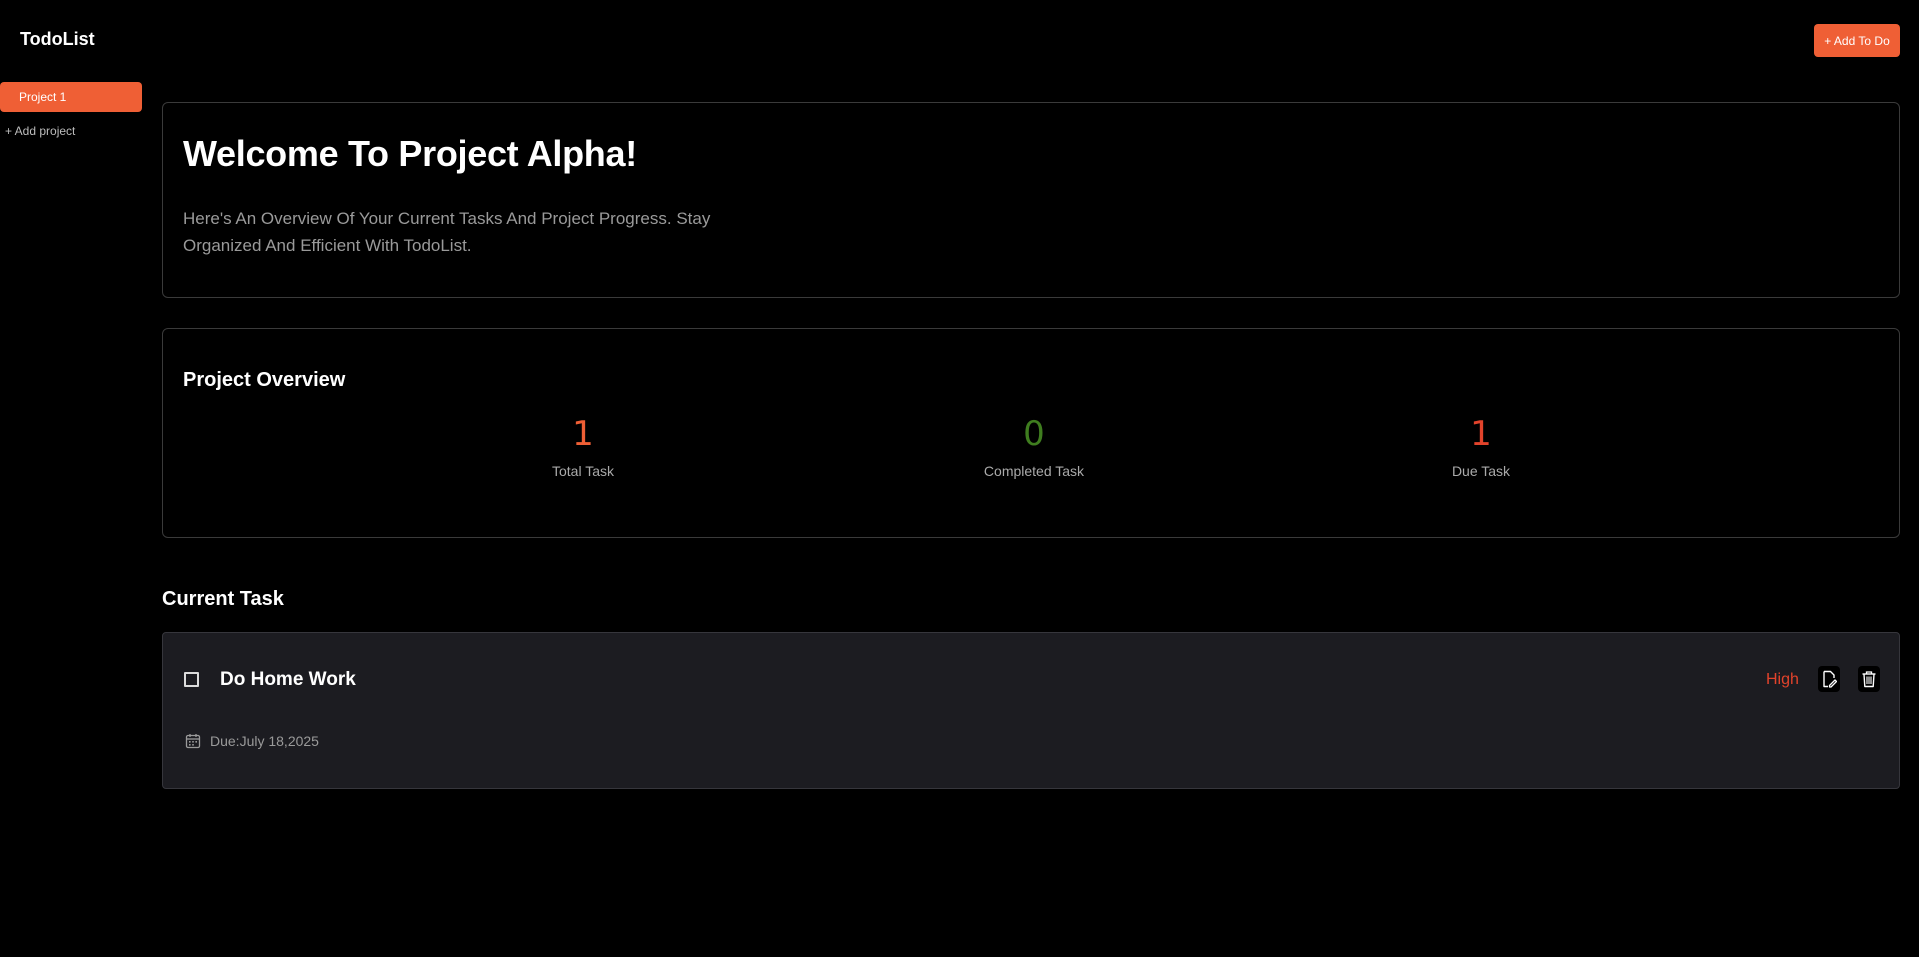 The height and width of the screenshot is (957, 1919). Describe the element at coordinates (1481, 434) in the screenshot. I see `due-task-count: 1` at that location.